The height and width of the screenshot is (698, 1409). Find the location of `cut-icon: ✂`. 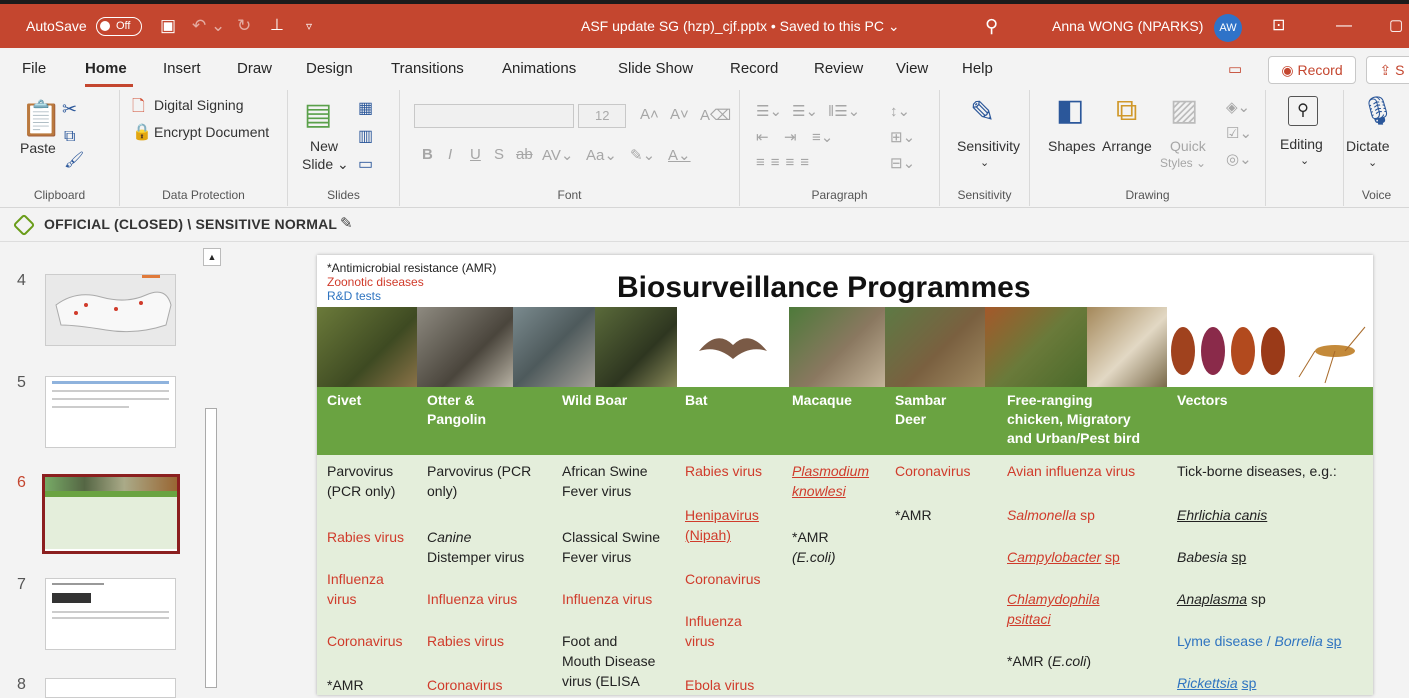

cut-icon: ✂ is located at coordinates (69, 109).